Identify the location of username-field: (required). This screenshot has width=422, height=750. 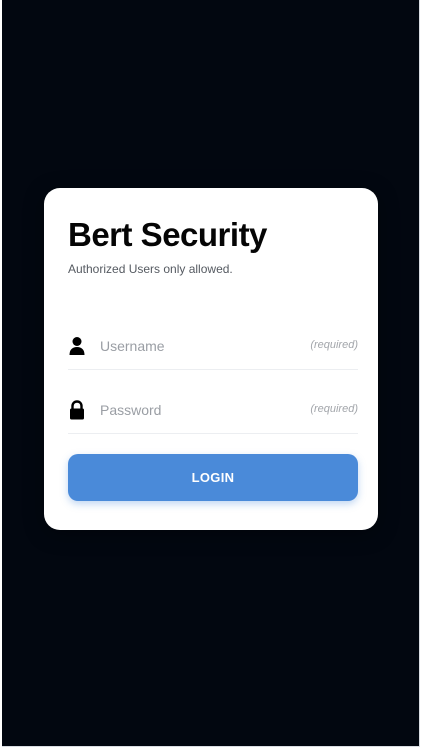
(213, 348).